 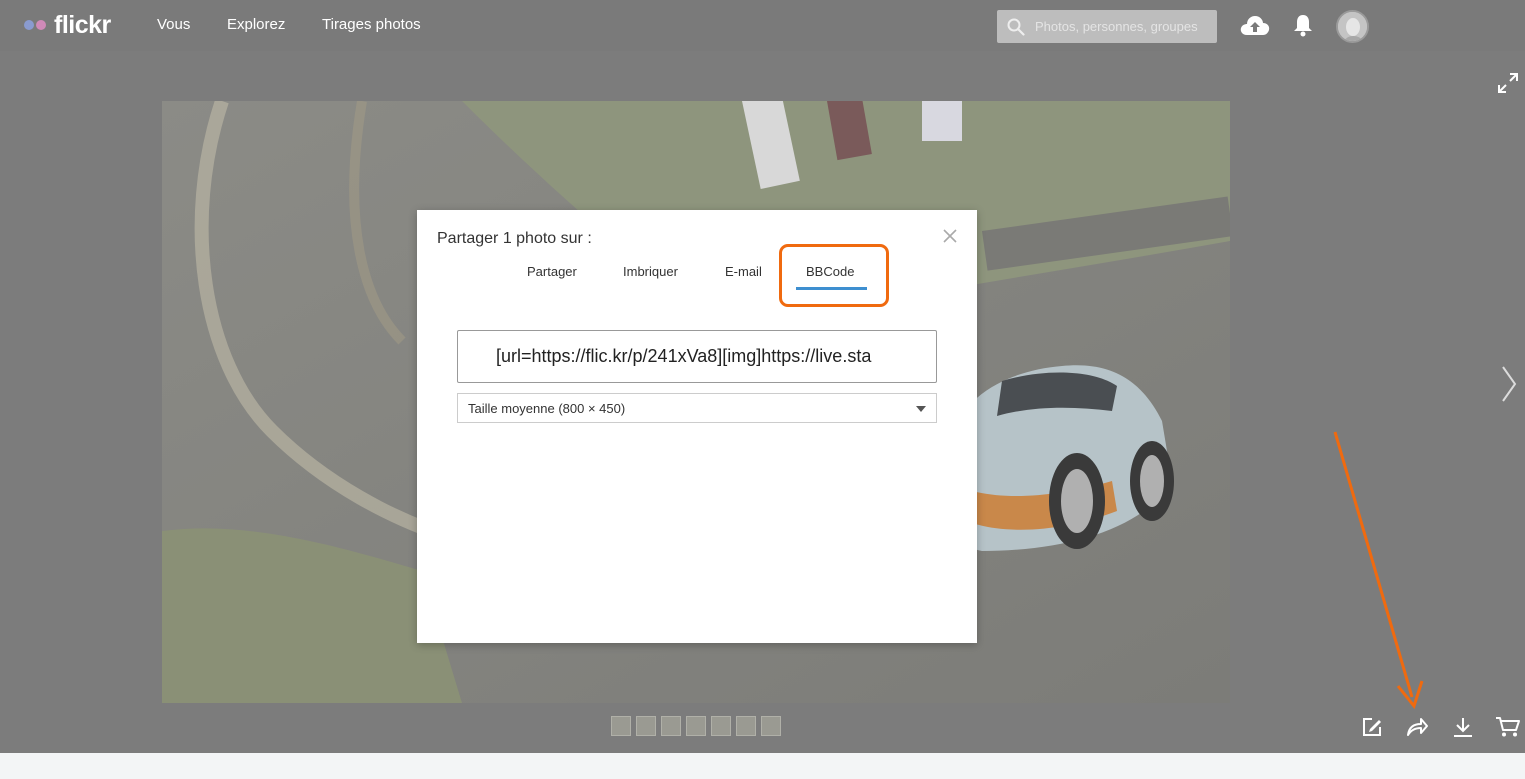 What do you see at coordinates (830, 271) in the screenshot?
I see `tab-bbcode: BBCode` at bounding box center [830, 271].